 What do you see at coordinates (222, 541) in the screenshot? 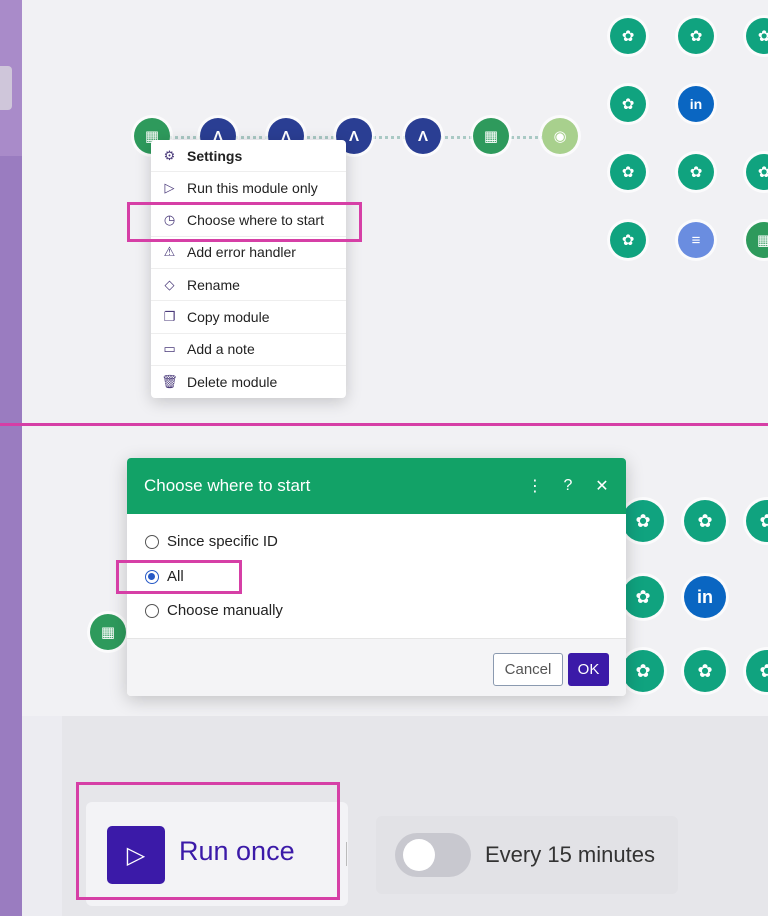
I see `option-label: Since specific ID` at bounding box center [222, 541].